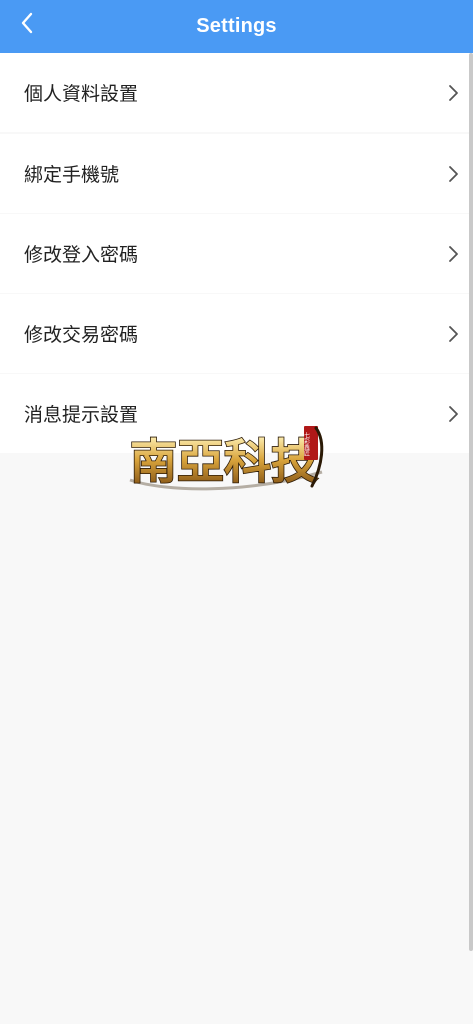  I want to click on settings-item-label: 個人資料設置, so click(81, 94).